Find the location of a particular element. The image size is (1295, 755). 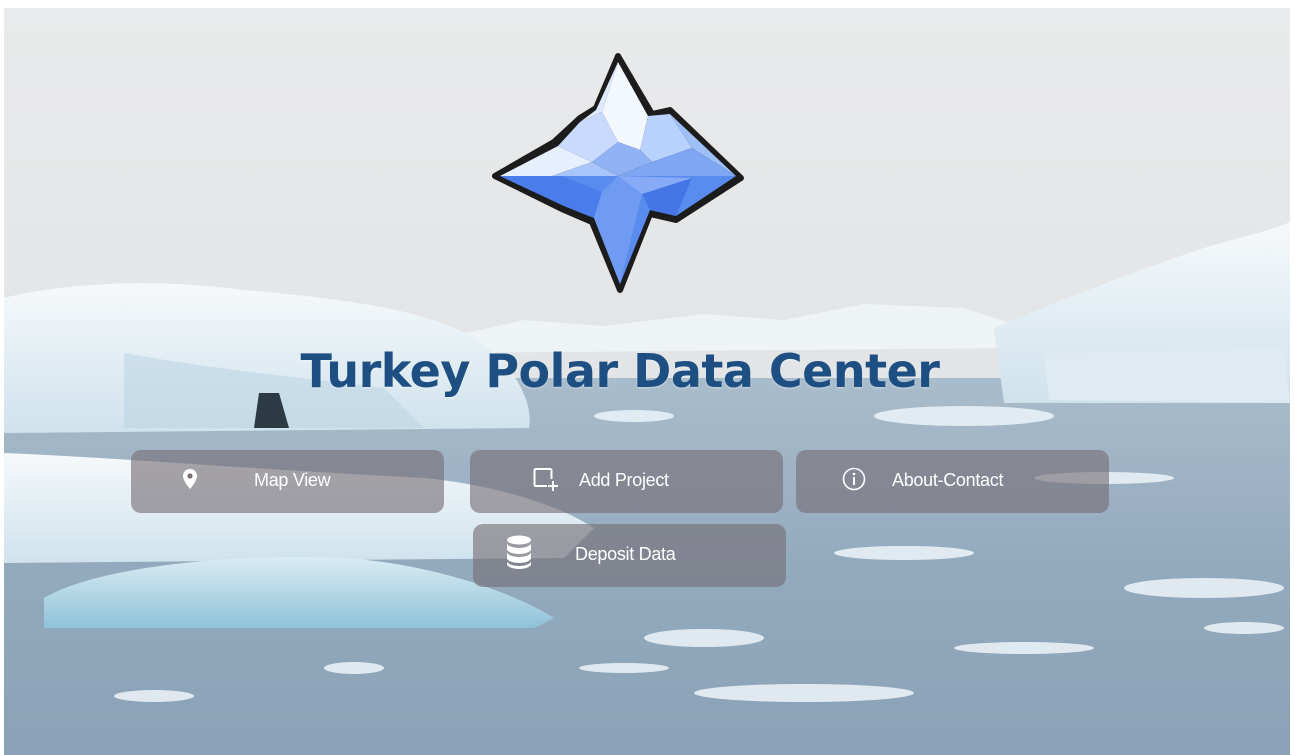

map-view-label: Map View is located at coordinates (292, 480).